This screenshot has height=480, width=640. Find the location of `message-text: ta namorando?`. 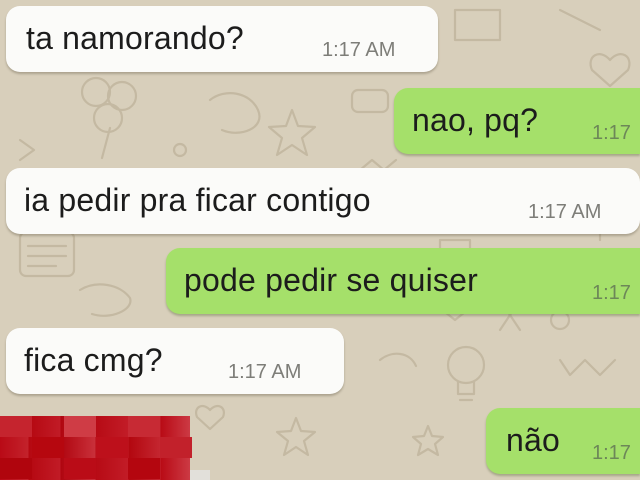

message-text: ta namorando? is located at coordinates (135, 38).